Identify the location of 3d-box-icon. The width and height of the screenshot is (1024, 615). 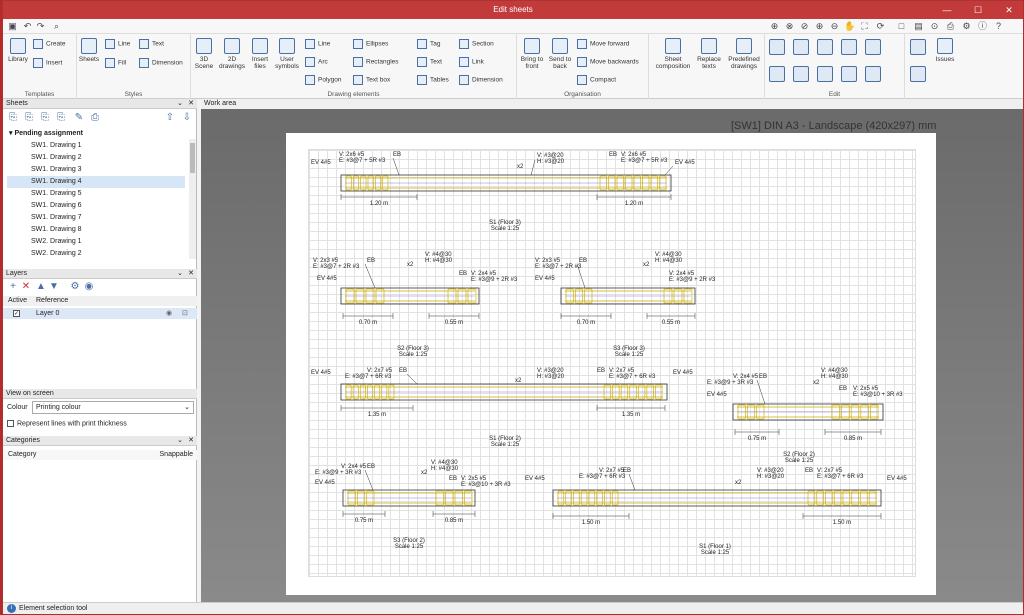
(918, 74).